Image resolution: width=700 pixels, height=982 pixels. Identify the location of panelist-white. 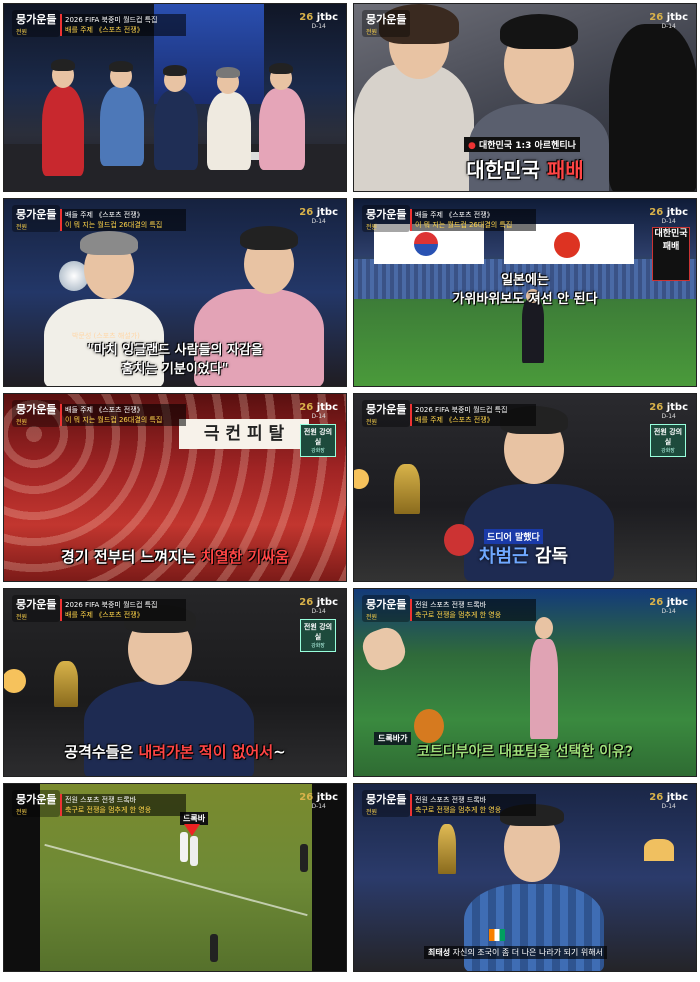
(229, 131).